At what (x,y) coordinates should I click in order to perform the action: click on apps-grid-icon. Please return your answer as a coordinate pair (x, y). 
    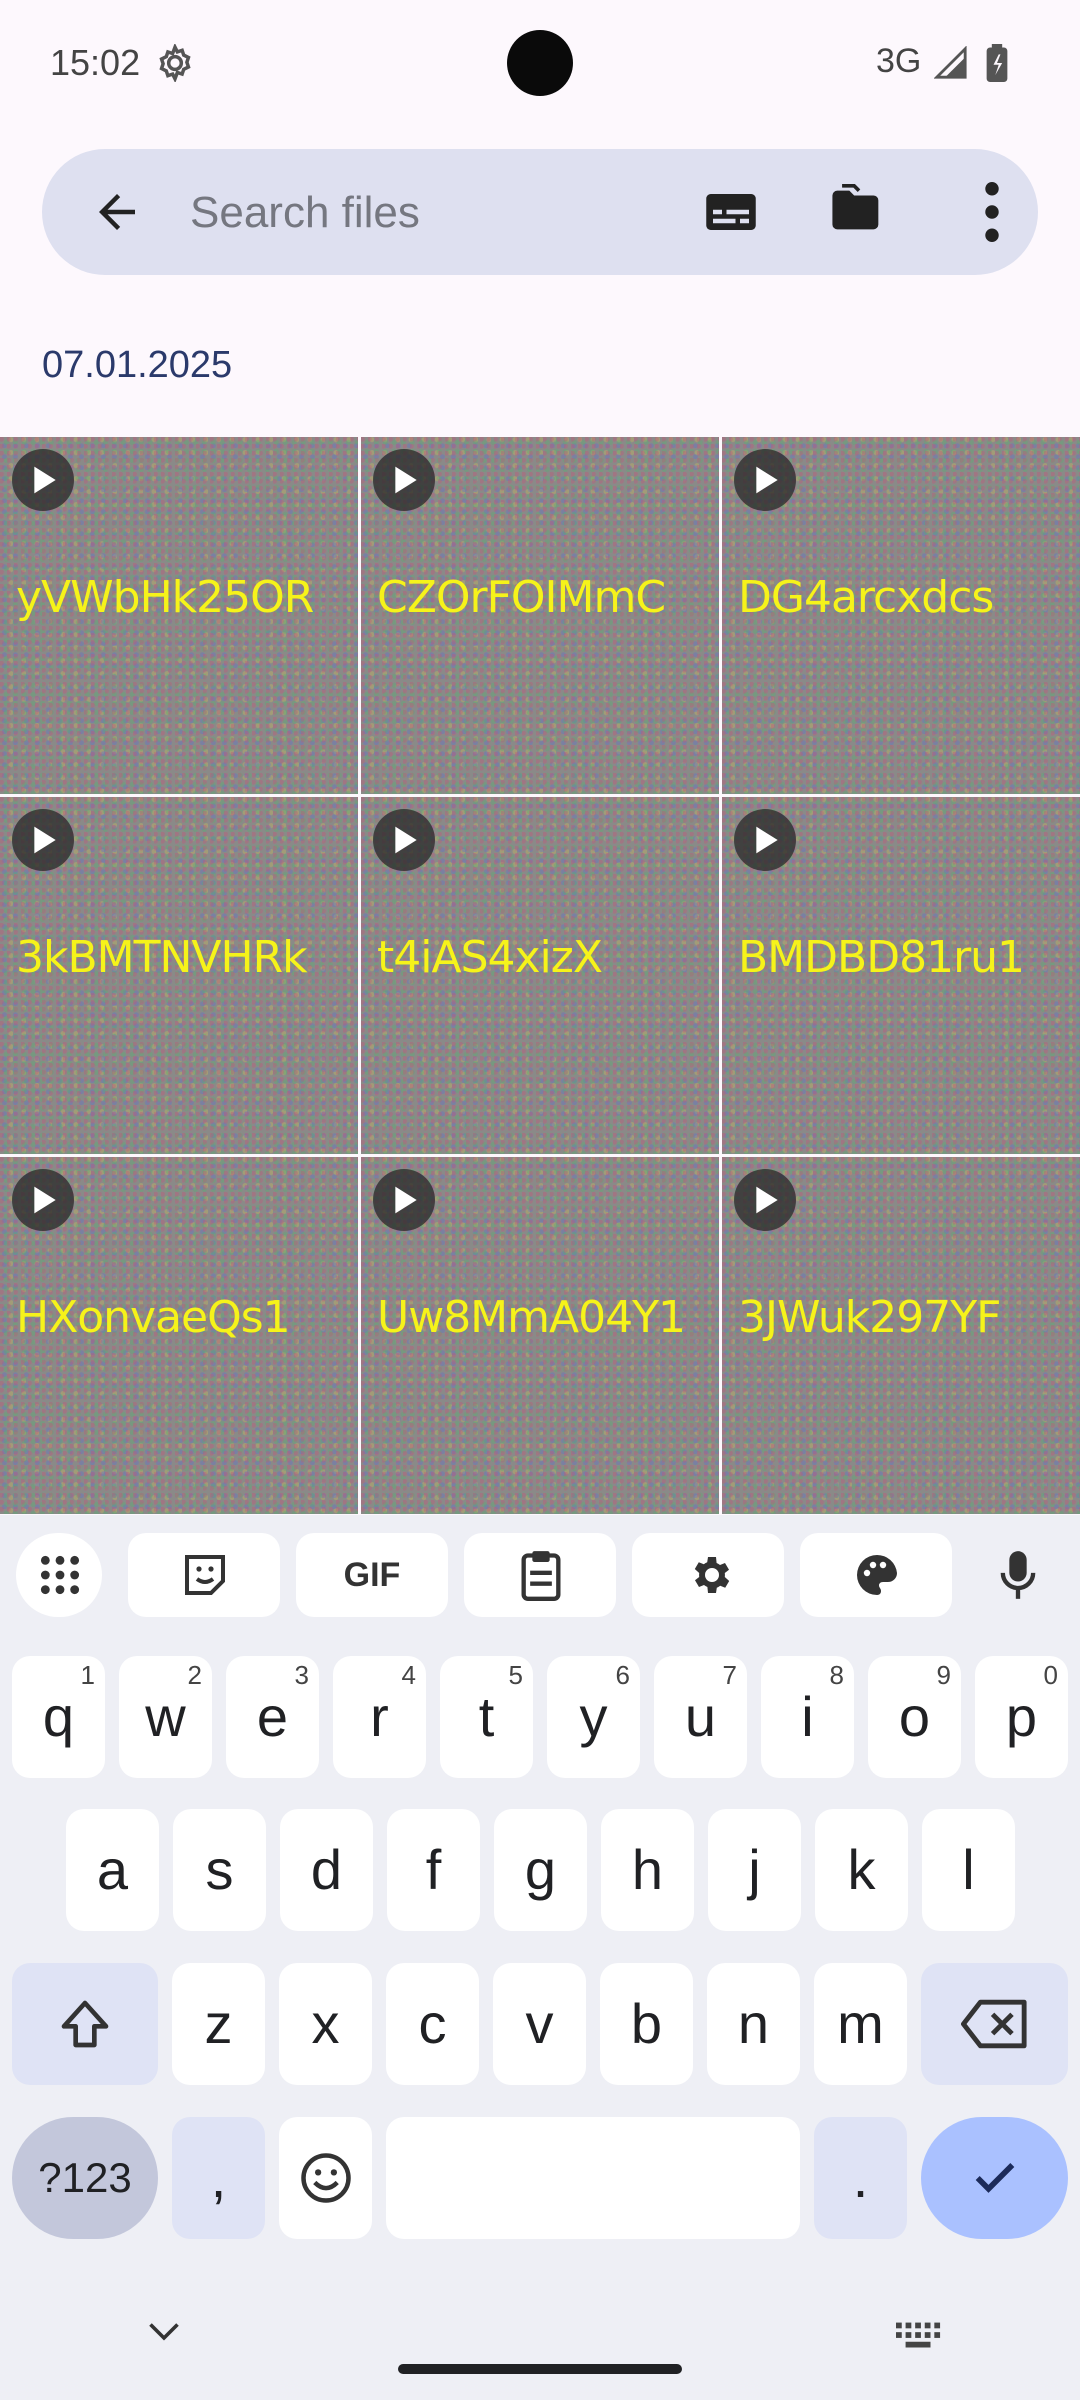
    Looking at the image, I should click on (60, 1575).